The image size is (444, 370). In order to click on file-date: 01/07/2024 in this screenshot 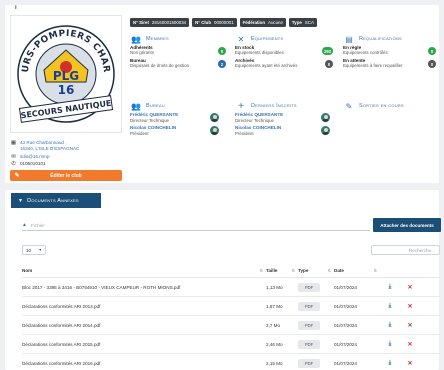, I will do `click(345, 363)`.